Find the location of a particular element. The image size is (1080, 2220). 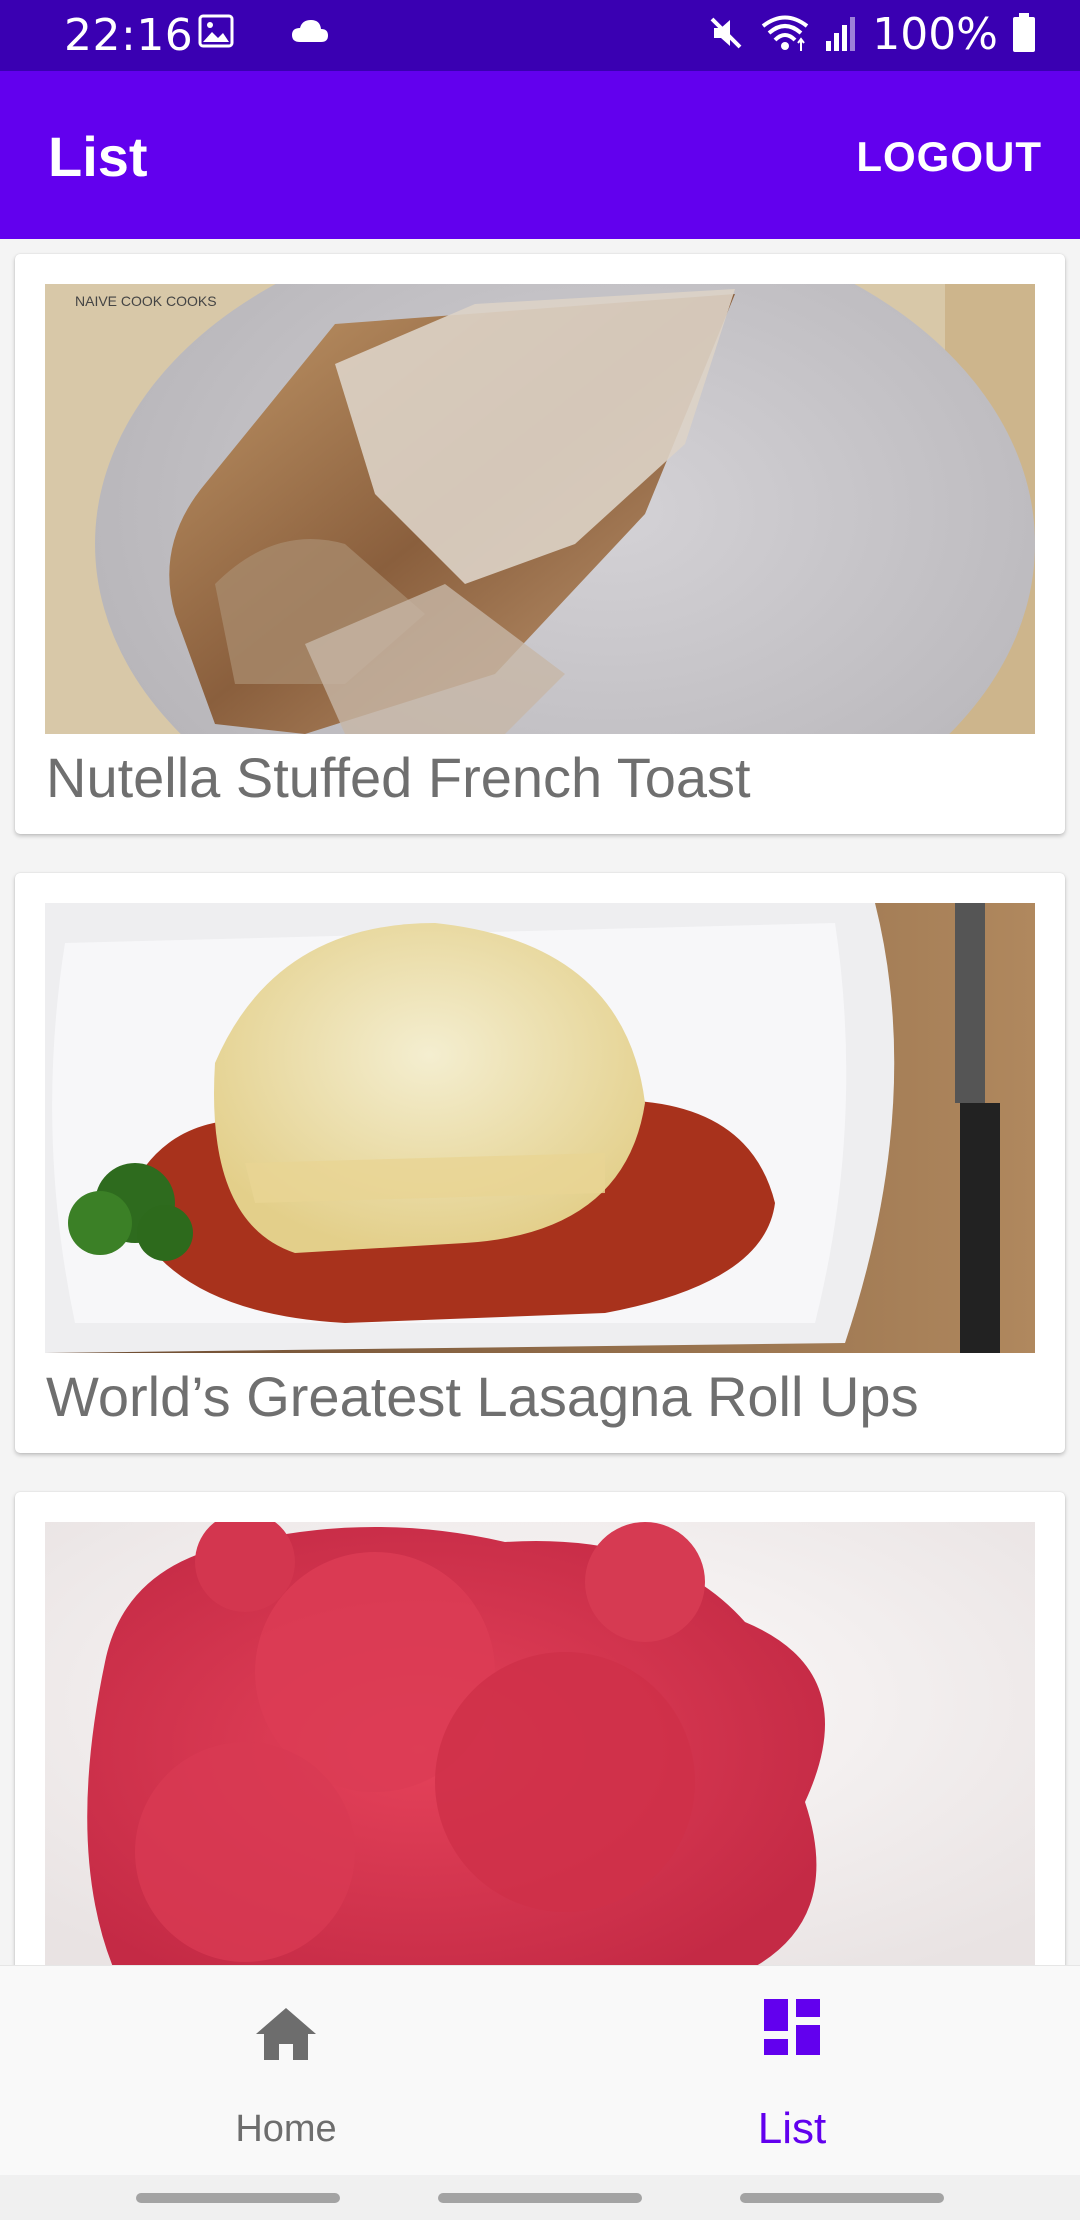

cloud-icon is located at coordinates (310, 33).